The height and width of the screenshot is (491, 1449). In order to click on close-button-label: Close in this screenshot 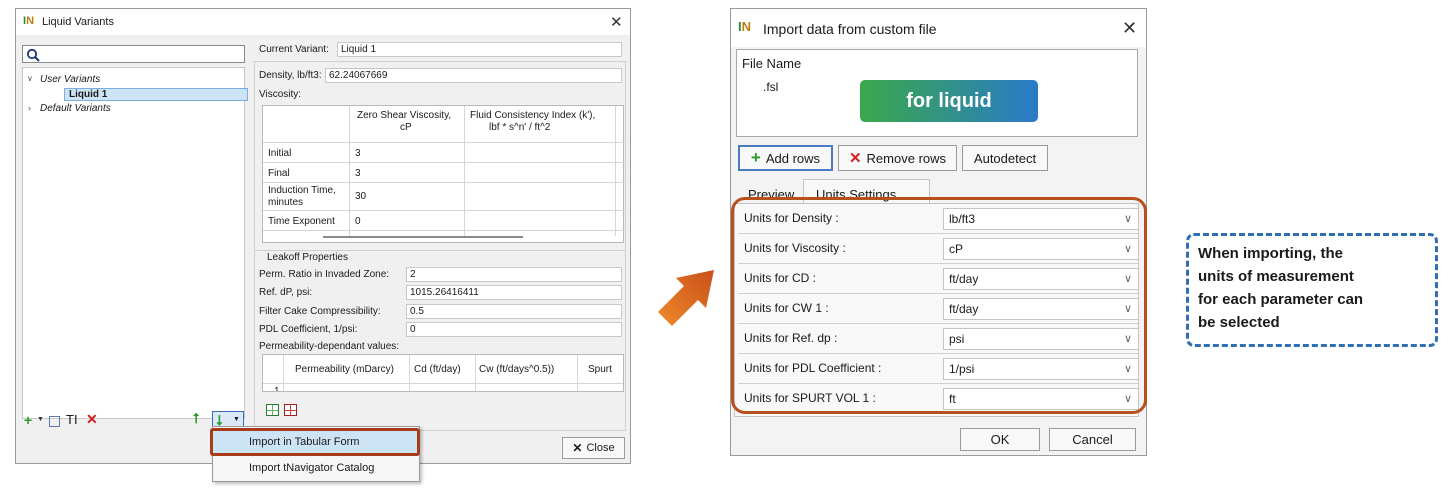, I will do `click(600, 448)`.